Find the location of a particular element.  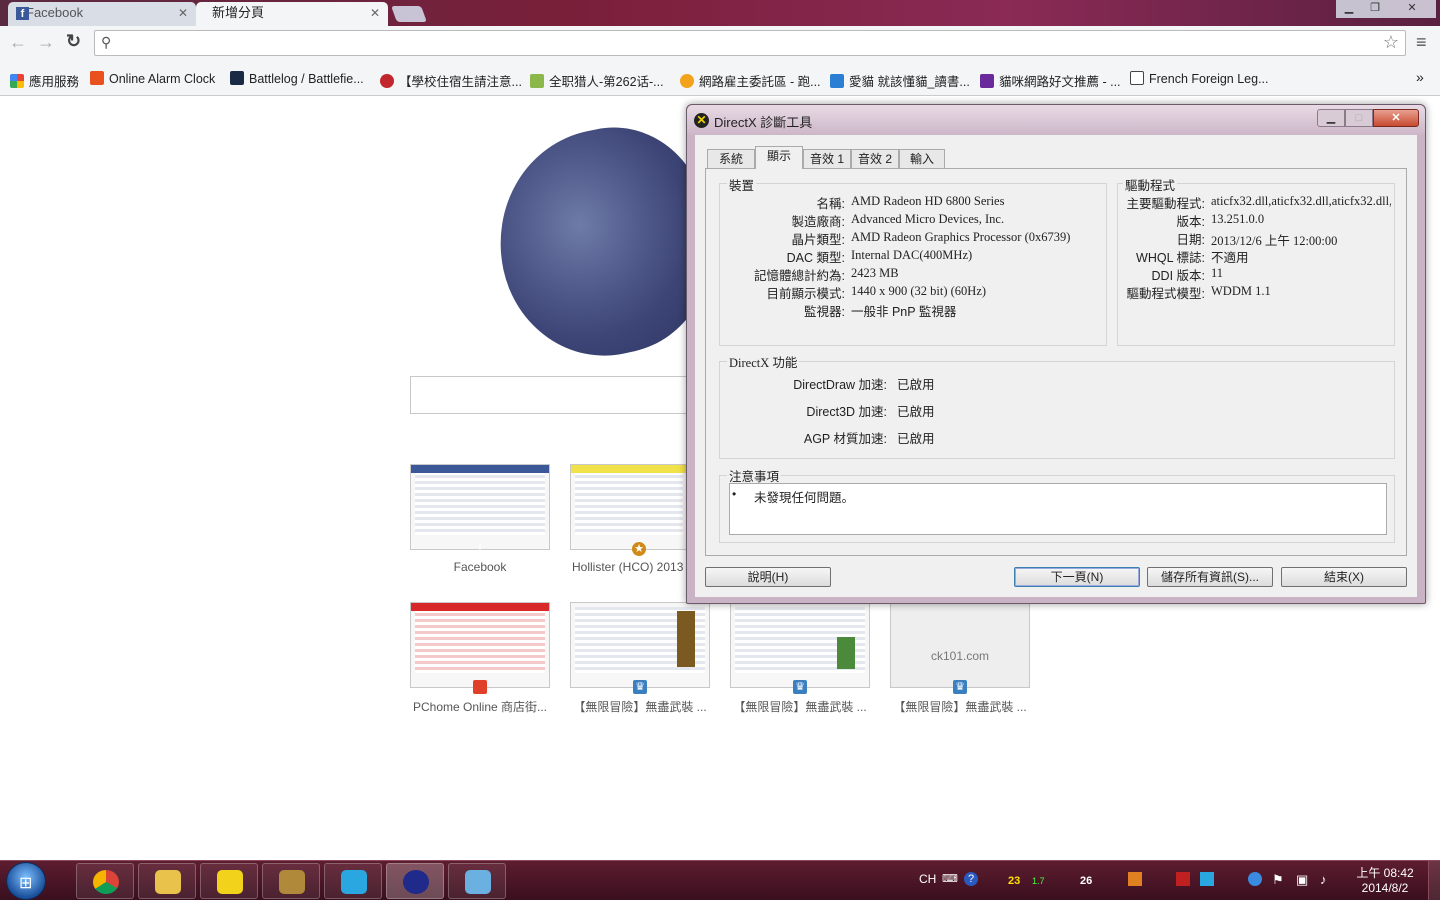

taskbar-chrome is located at coordinates (105, 881).